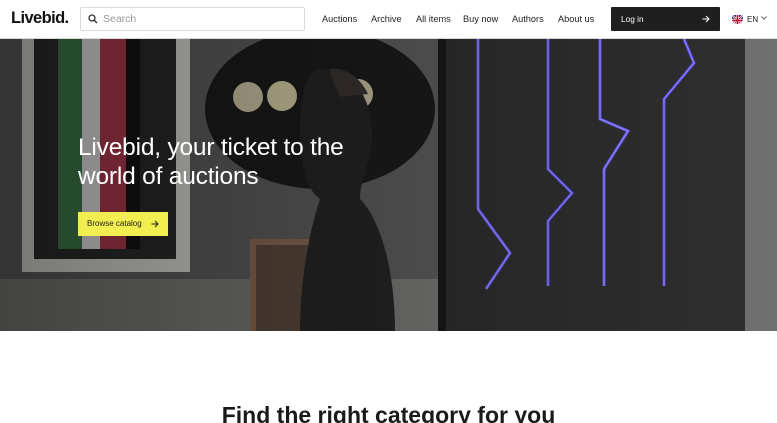 This screenshot has height=423, width=777. Describe the element at coordinates (632, 19) in the screenshot. I see `login-button-label: Log in` at that location.